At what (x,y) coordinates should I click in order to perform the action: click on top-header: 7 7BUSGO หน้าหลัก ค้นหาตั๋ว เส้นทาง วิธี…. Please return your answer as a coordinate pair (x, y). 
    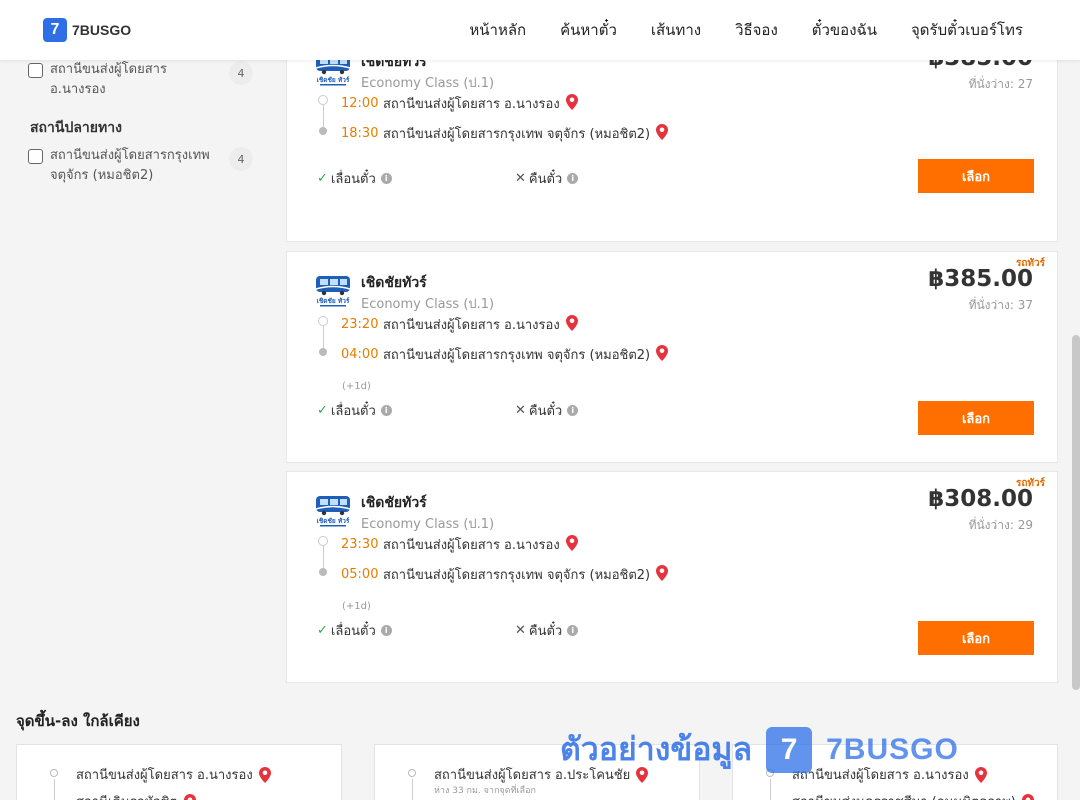
    Looking at the image, I should click on (540, 30).